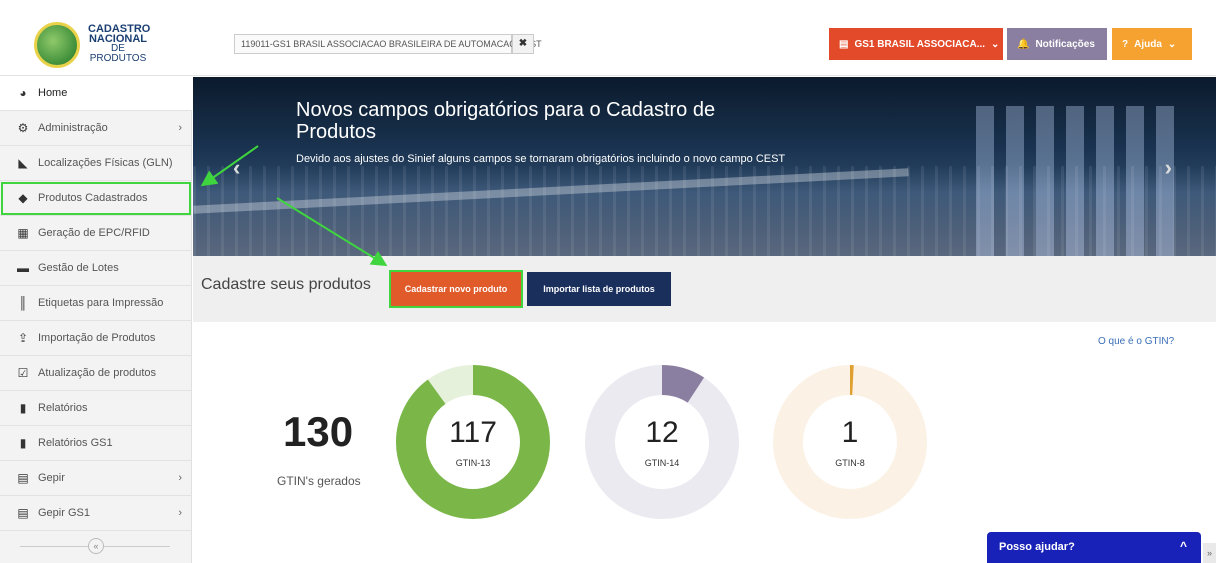 Image resolution: width=1216 pixels, height=563 pixels. I want to click on sidebar-item-label: Administração, so click(73, 128).